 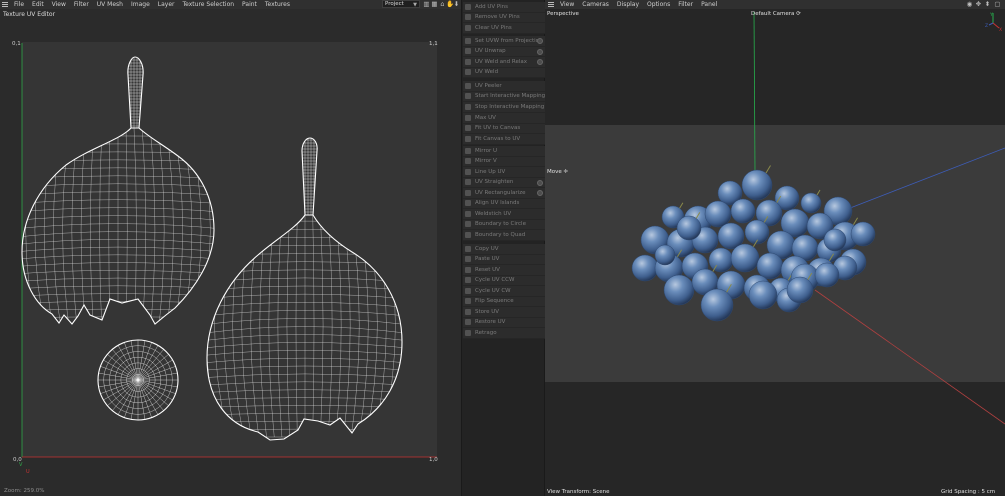 What do you see at coordinates (978, 4) in the screenshot?
I see `pan-icon: ✥` at bounding box center [978, 4].